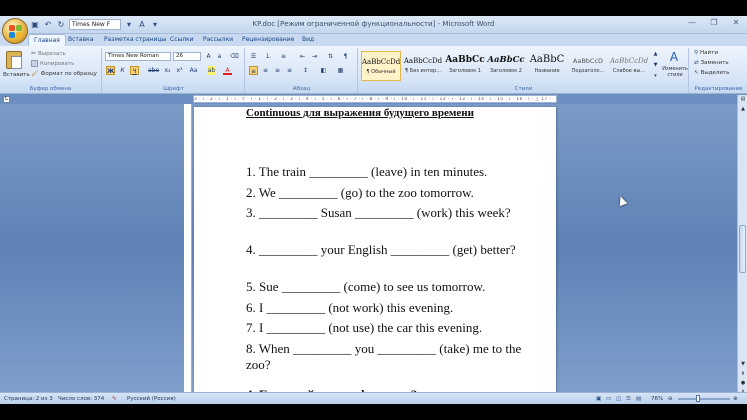 This screenshot has height=420, width=747. I want to click on minimize-icon: —, so click(692, 22).